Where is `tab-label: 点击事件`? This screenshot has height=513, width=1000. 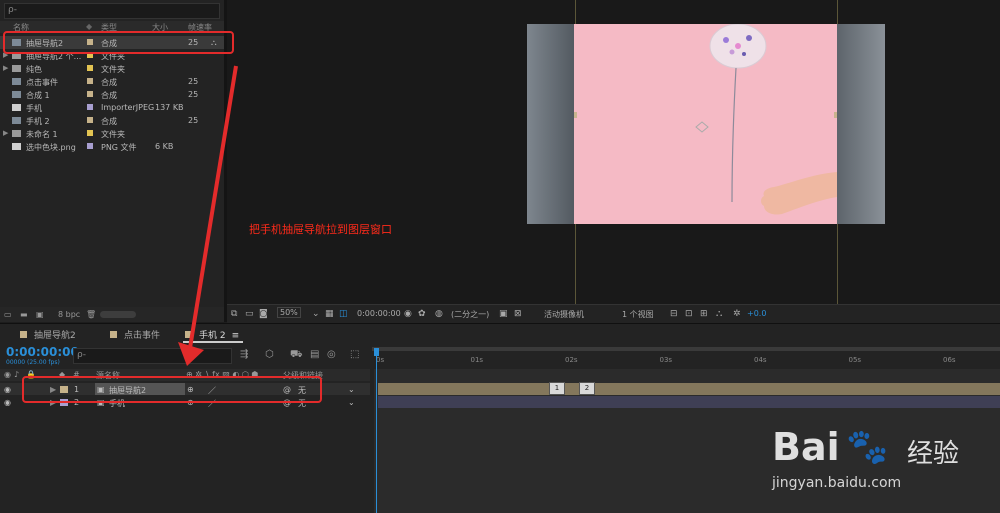 tab-label: 点击事件 is located at coordinates (142, 336).